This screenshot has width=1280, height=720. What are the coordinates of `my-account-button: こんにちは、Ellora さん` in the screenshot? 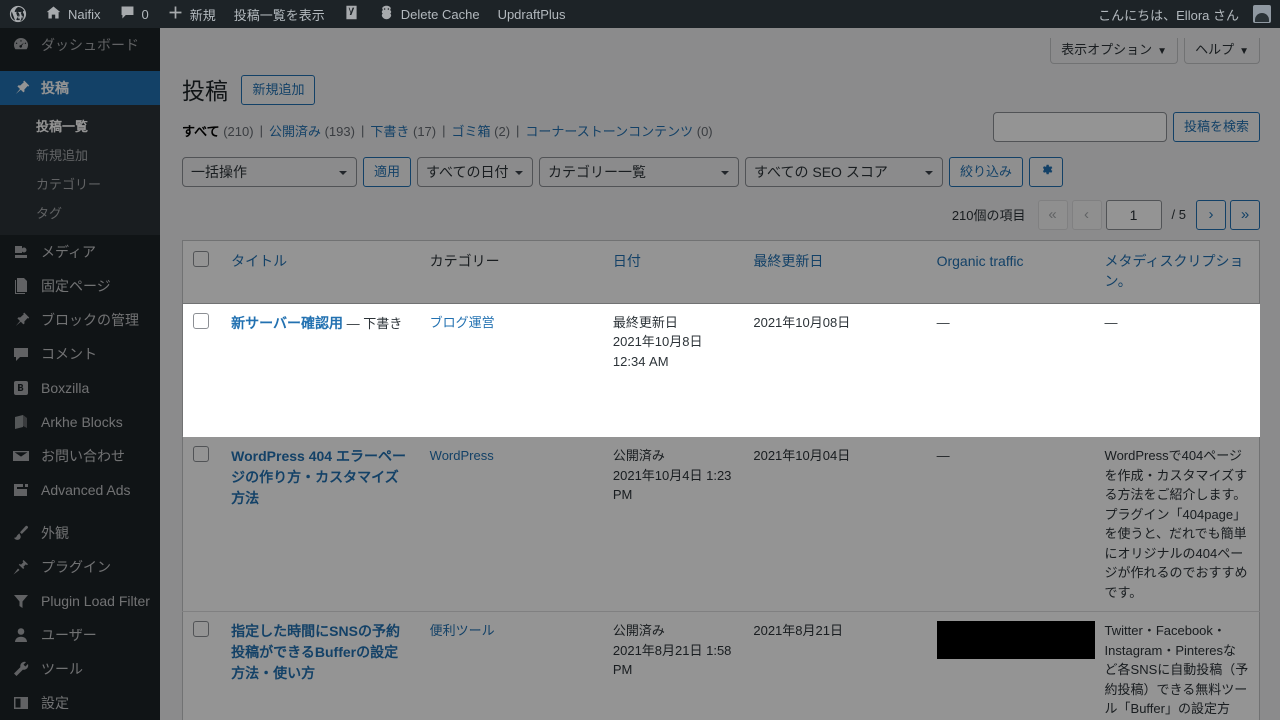 It's located at (1184, 14).